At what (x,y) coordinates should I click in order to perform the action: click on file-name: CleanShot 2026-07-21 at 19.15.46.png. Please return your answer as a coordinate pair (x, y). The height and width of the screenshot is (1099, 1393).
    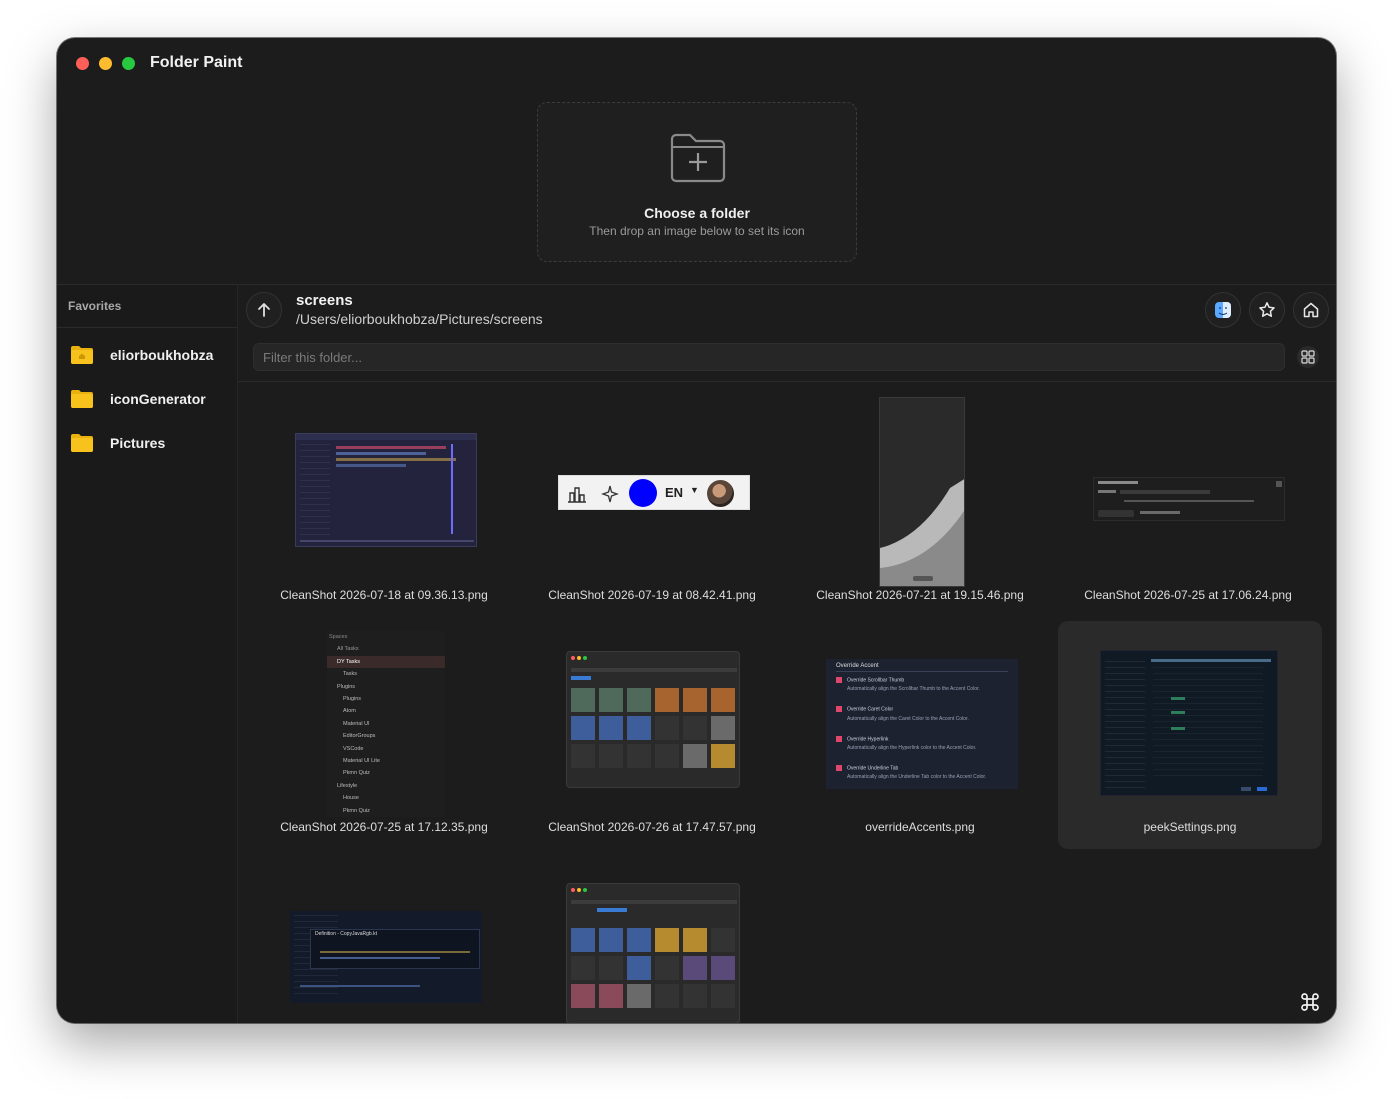
    Looking at the image, I should click on (920, 595).